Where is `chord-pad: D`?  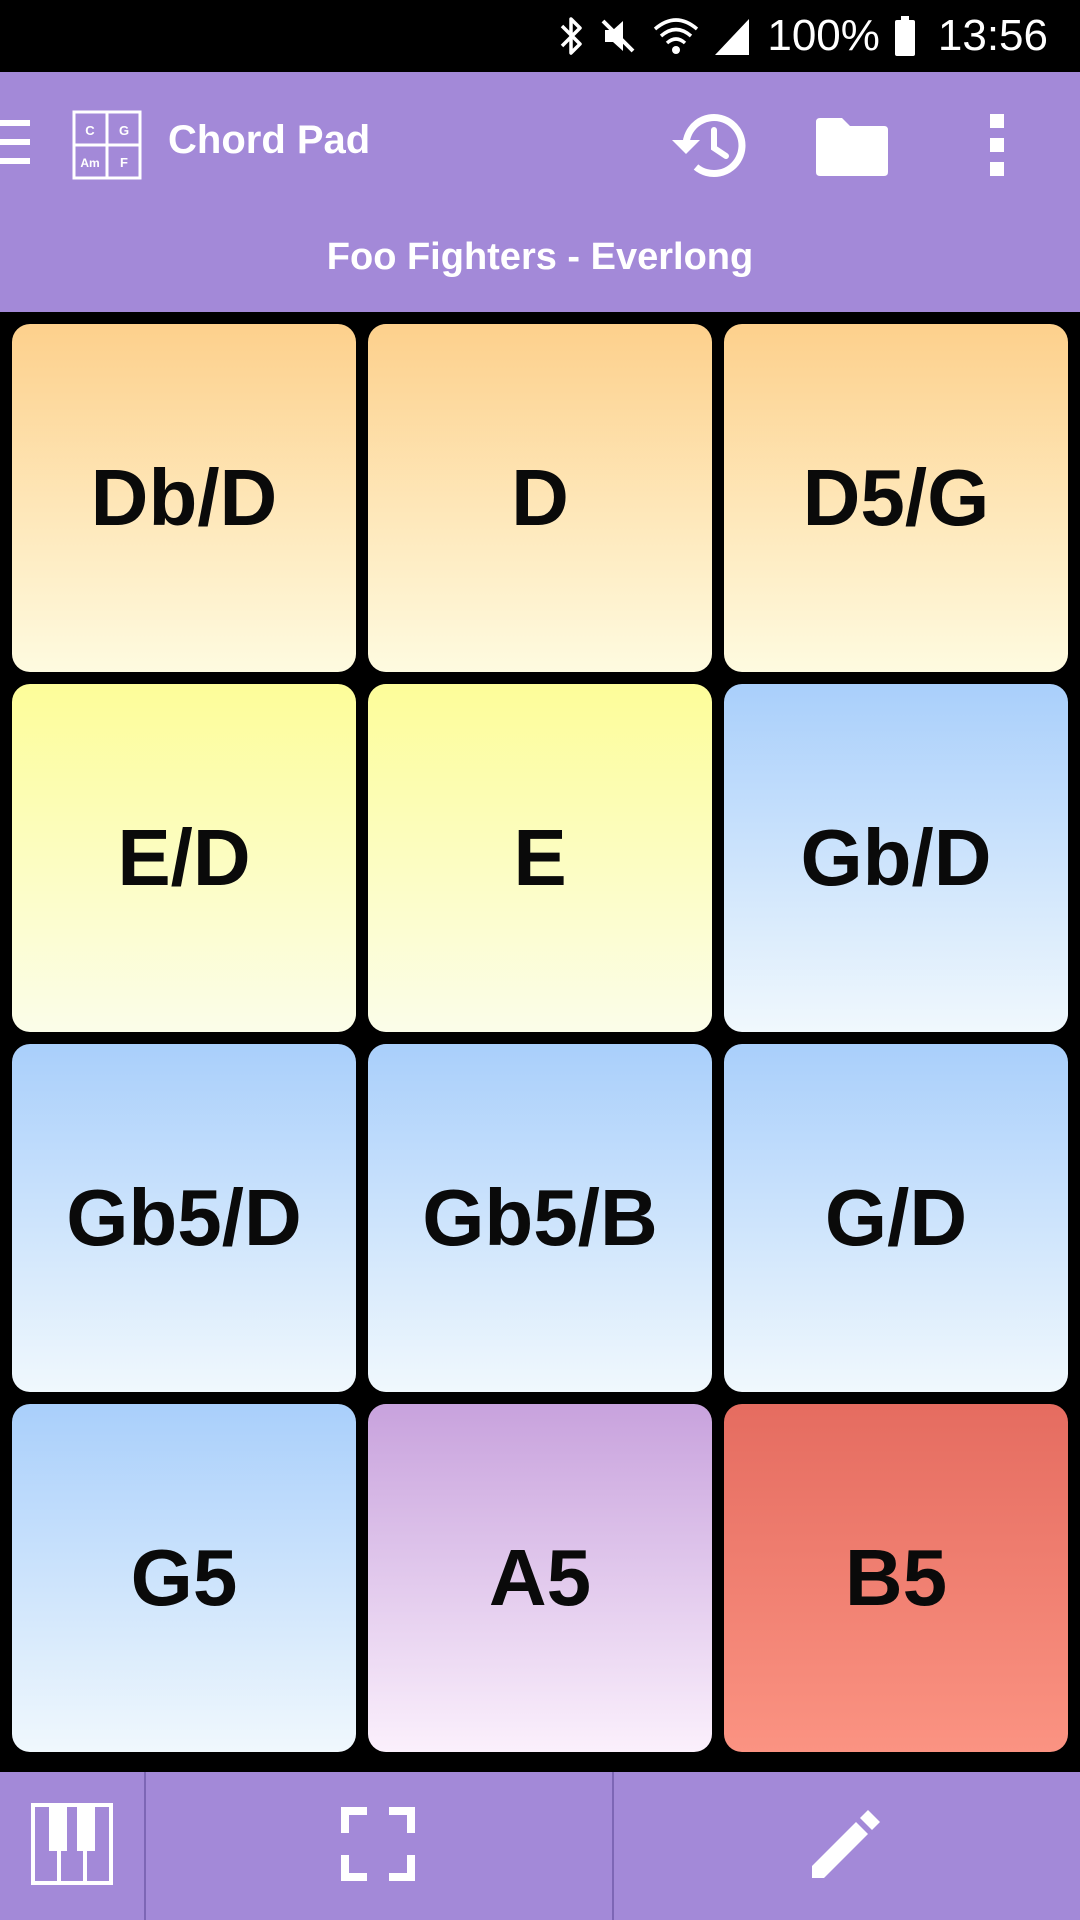
chord-pad: D is located at coordinates (540, 498).